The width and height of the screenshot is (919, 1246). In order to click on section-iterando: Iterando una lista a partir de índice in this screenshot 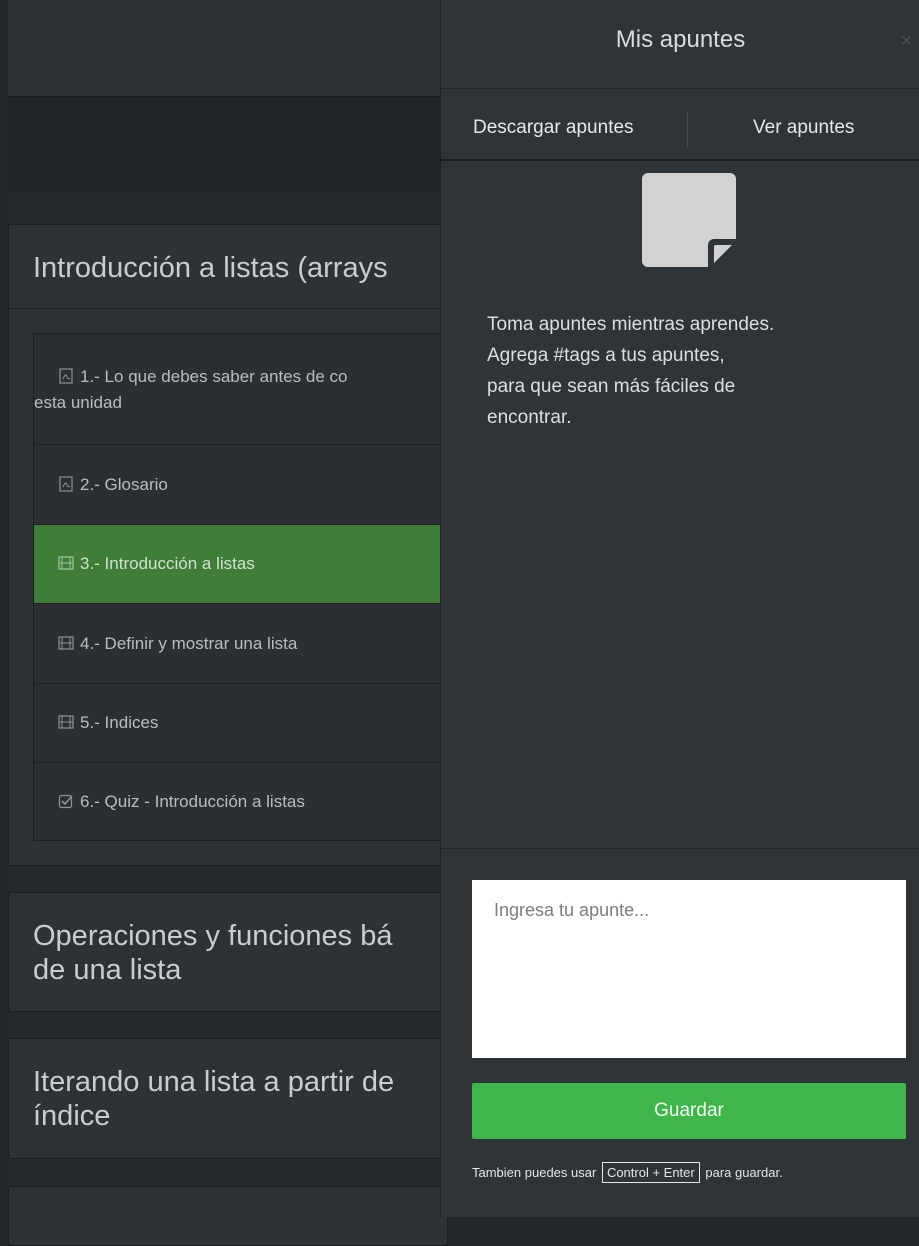, I will do `click(228, 1098)`.